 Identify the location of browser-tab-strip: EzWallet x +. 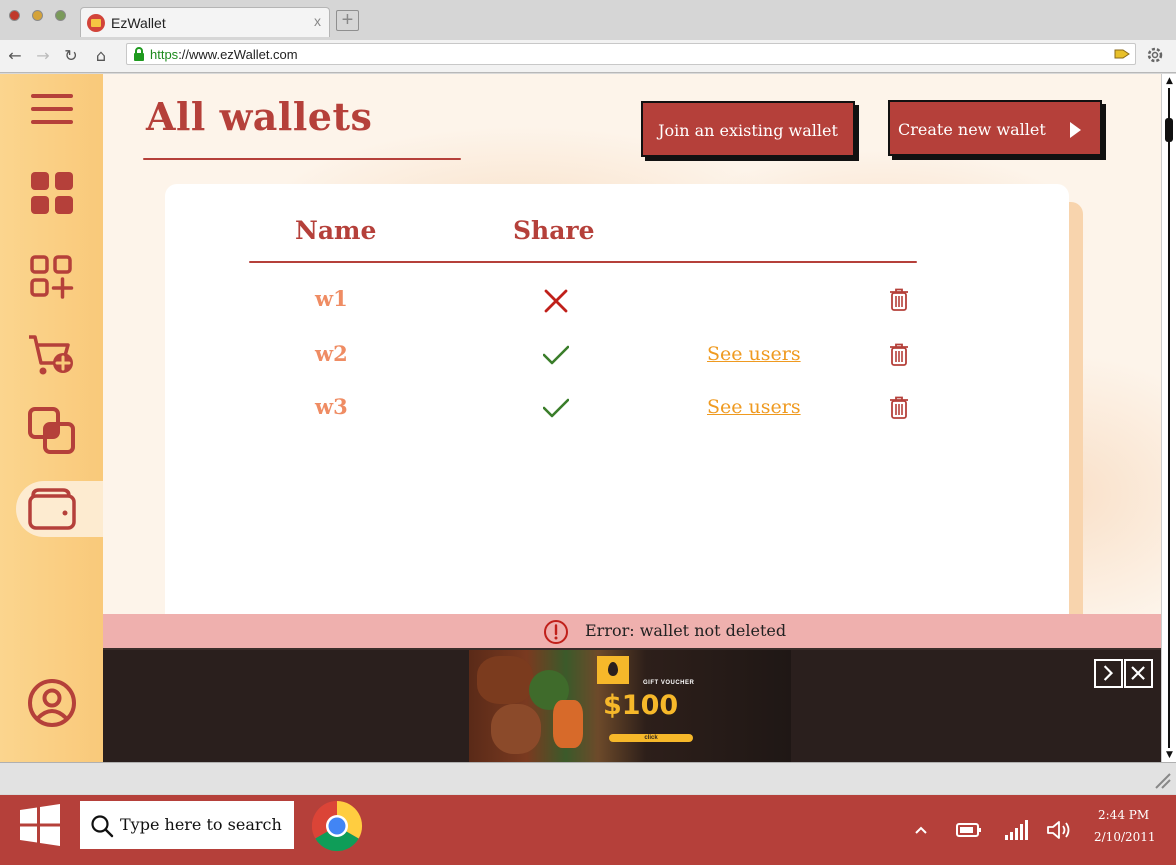
(588, 20).